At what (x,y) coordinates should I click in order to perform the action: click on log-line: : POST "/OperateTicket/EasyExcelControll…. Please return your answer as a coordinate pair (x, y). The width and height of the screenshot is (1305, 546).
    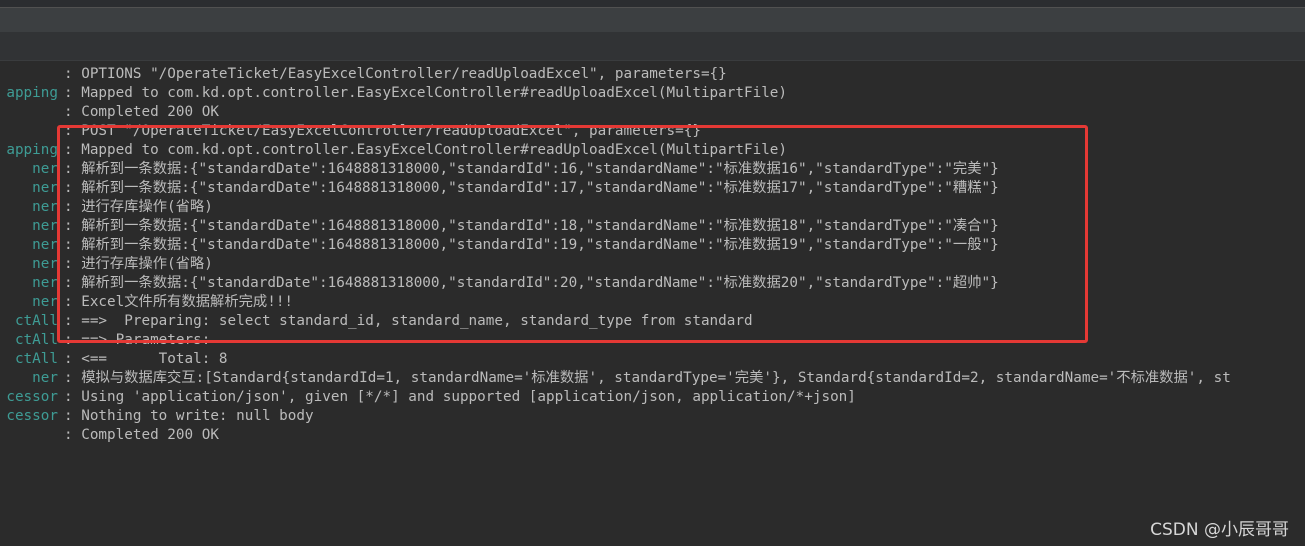
    Looking at the image, I should click on (652, 131).